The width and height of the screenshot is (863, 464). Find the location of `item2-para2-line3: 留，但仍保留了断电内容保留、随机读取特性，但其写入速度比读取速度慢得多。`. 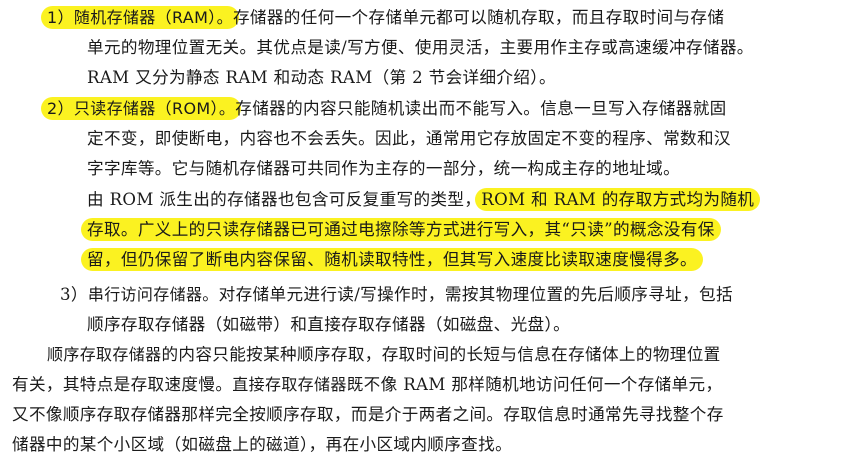

item2-para2-line3: 留，但仍保留了断电内容保留、随机读取特性，但其写入速度比读取速度慢得多。 is located at coordinates (392, 260).